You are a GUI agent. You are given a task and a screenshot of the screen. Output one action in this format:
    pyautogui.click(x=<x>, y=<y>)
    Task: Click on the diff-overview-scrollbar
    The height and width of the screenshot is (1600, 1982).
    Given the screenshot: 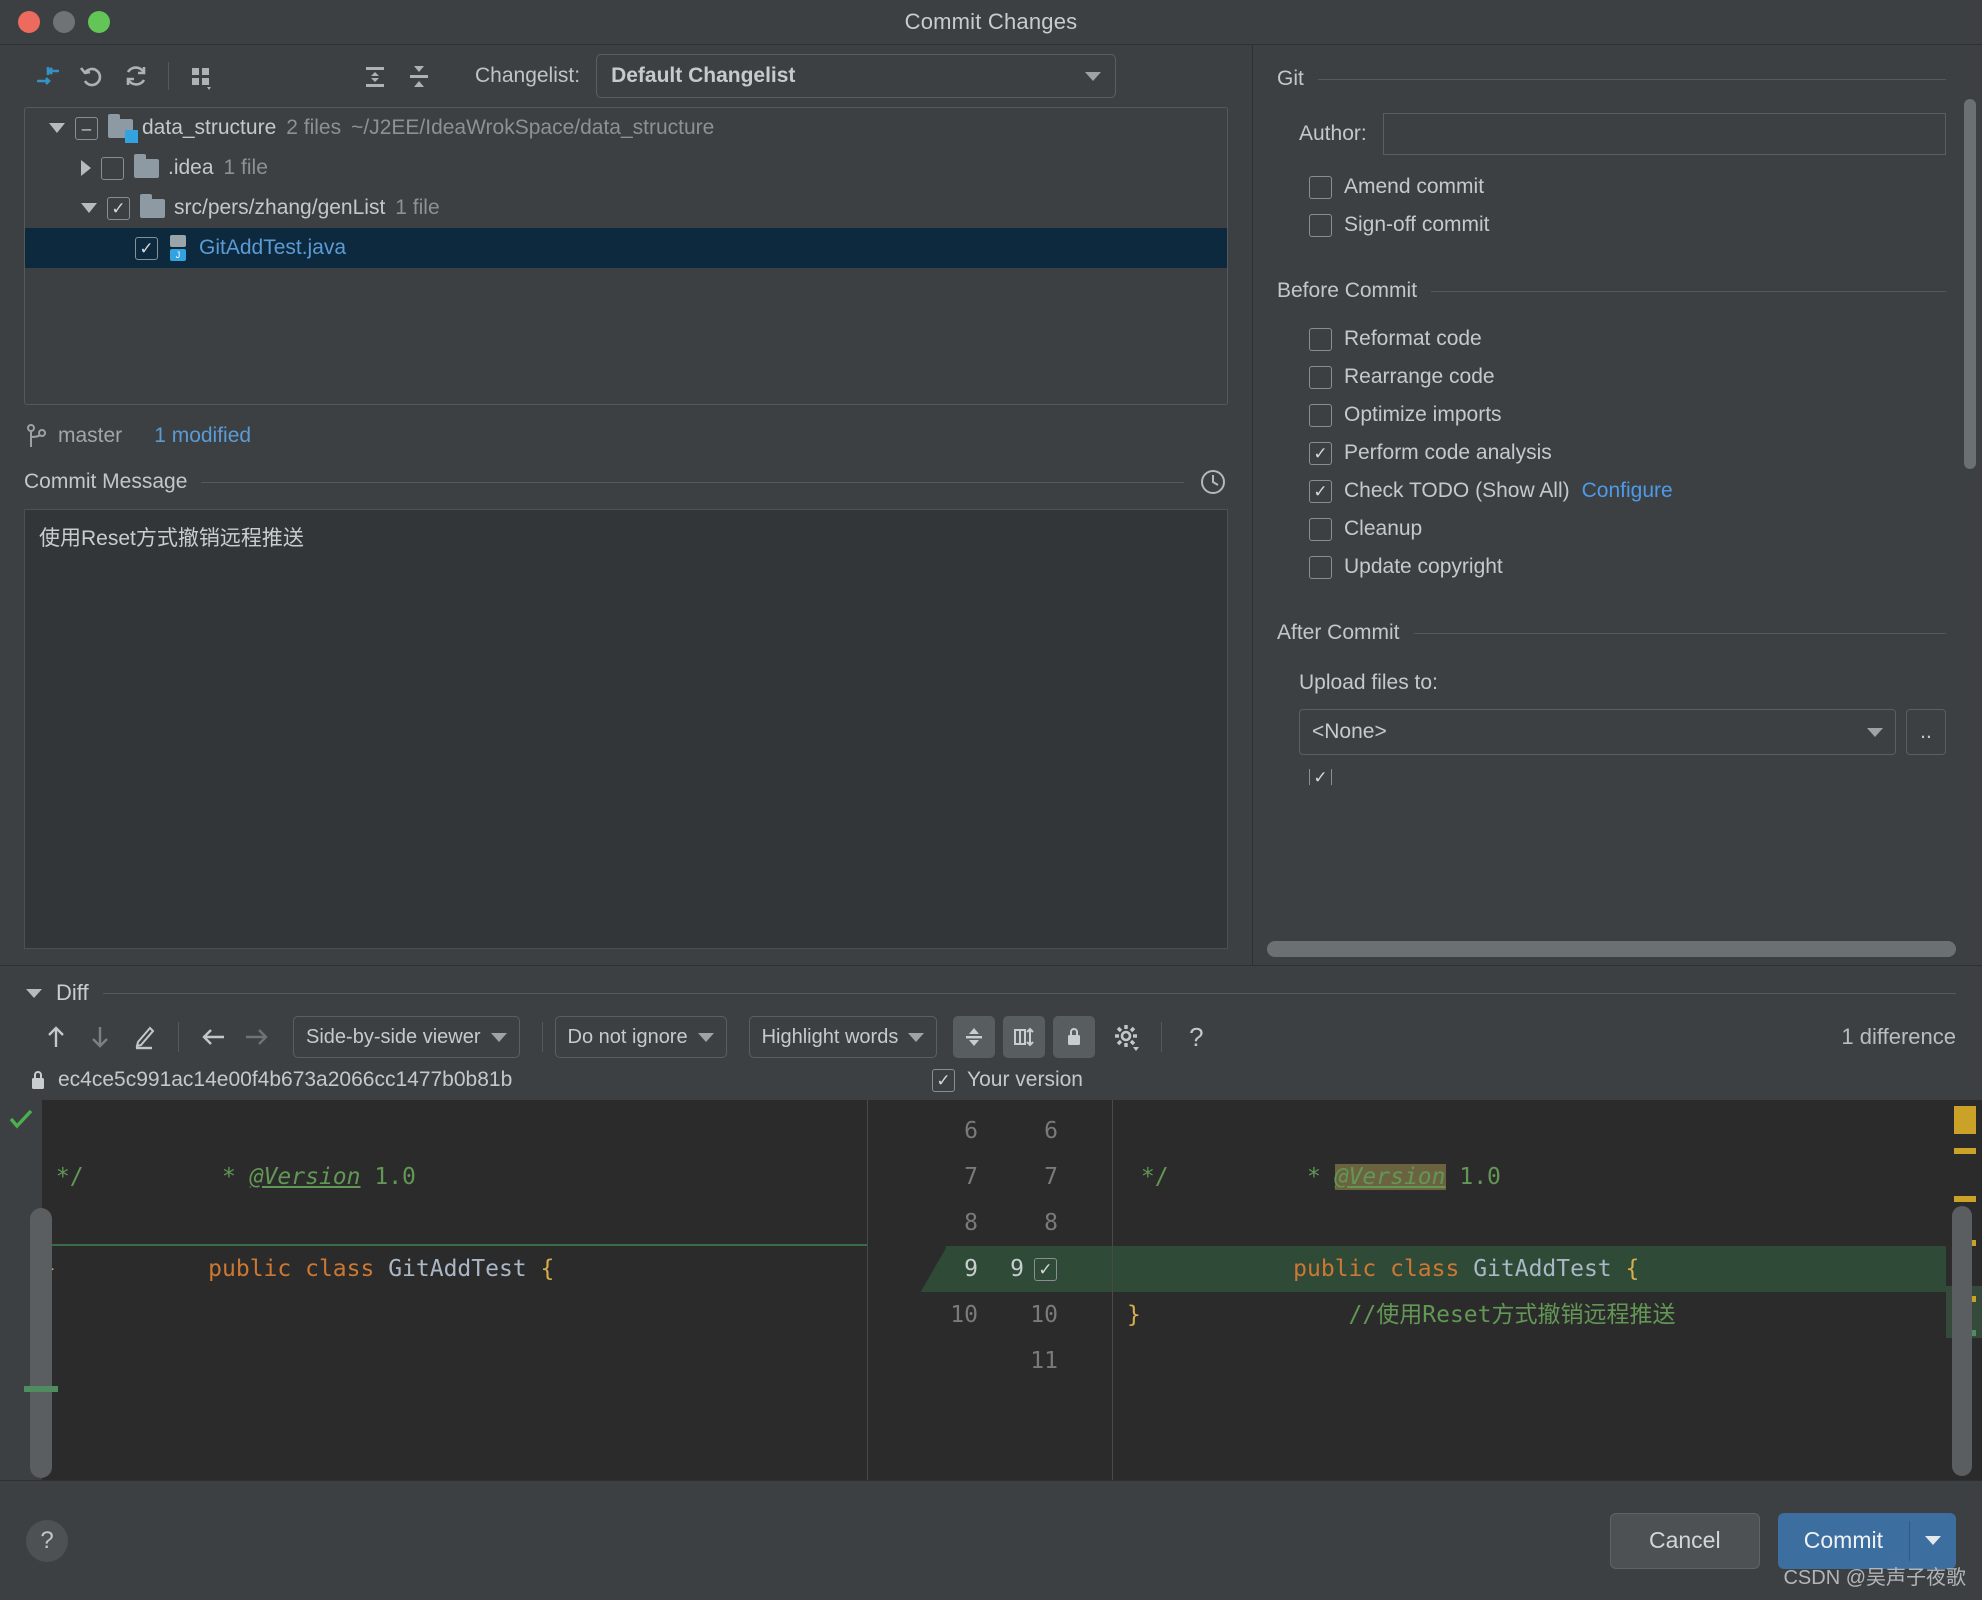 What is the action you would take?
    pyautogui.click(x=1964, y=1290)
    